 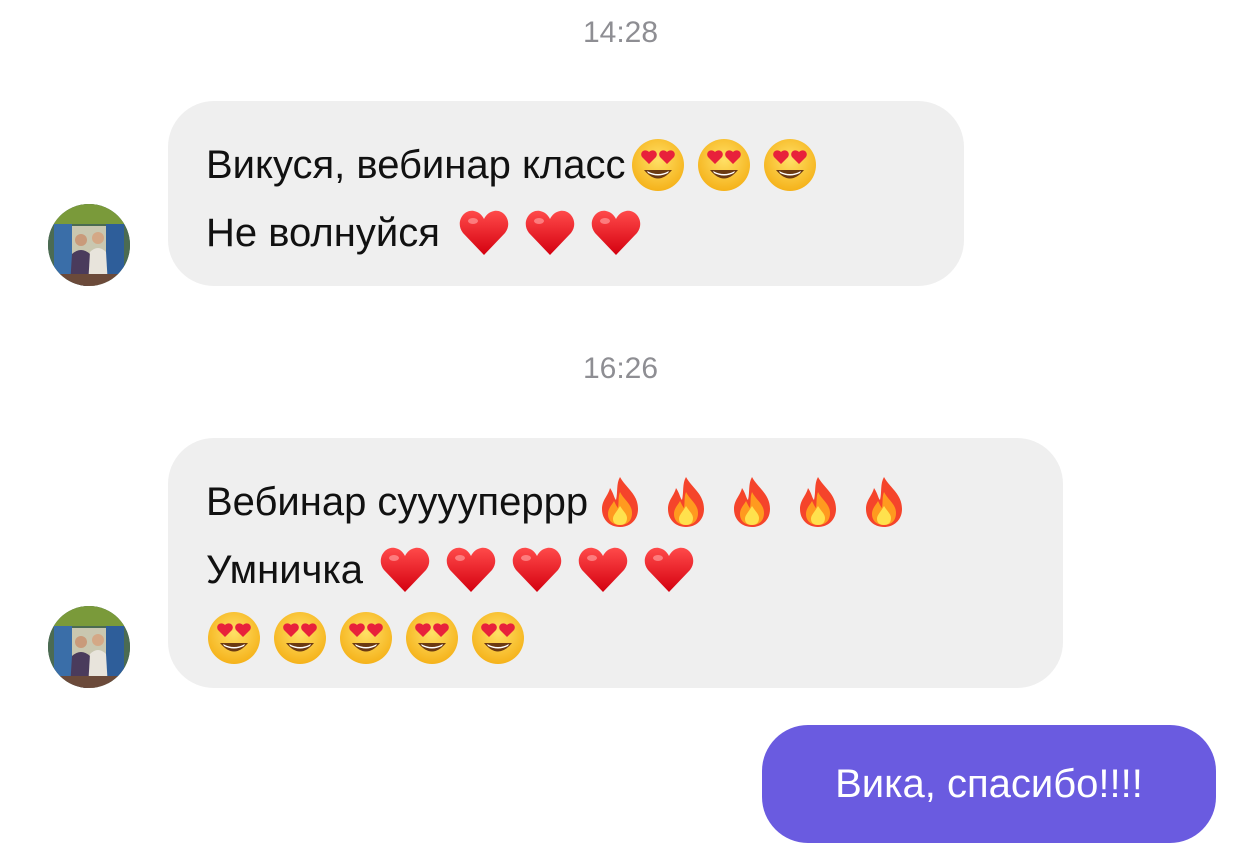 I want to click on message-line: Викуся, вебинар класс, so click(x=565, y=165).